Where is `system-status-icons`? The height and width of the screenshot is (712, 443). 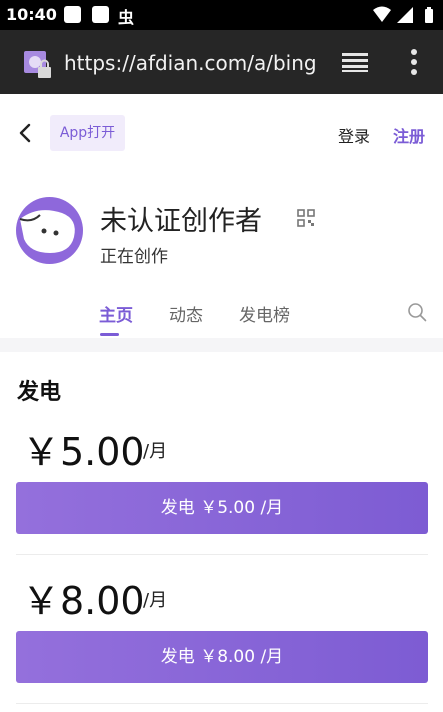
system-status-icons is located at coordinates (403, 14).